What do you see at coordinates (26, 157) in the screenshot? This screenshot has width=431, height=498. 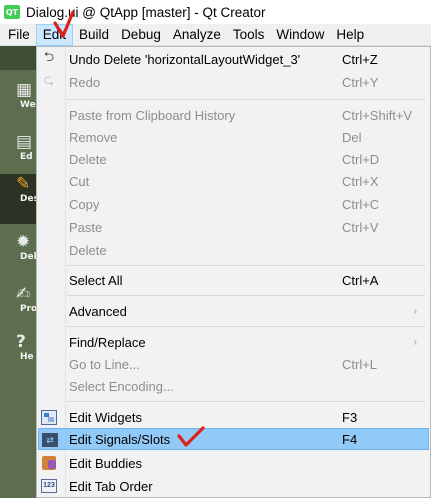 I see `mode-edit-label: Ed` at bounding box center [26, 157].